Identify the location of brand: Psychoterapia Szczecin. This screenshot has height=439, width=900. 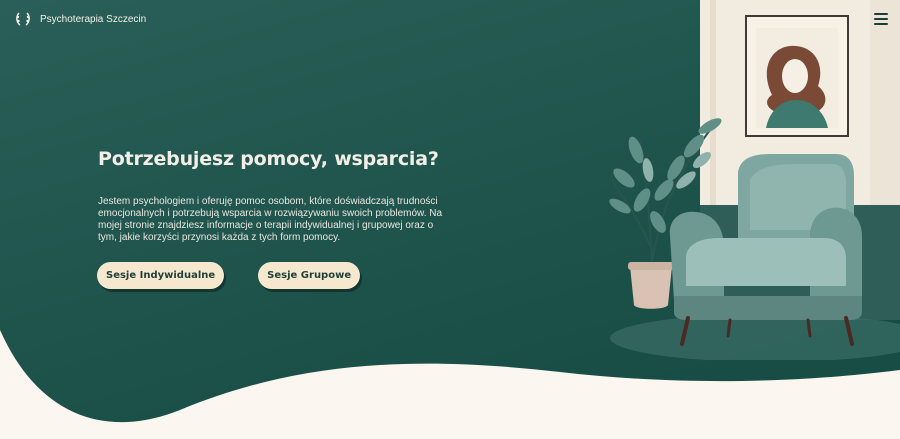
(80, 19).